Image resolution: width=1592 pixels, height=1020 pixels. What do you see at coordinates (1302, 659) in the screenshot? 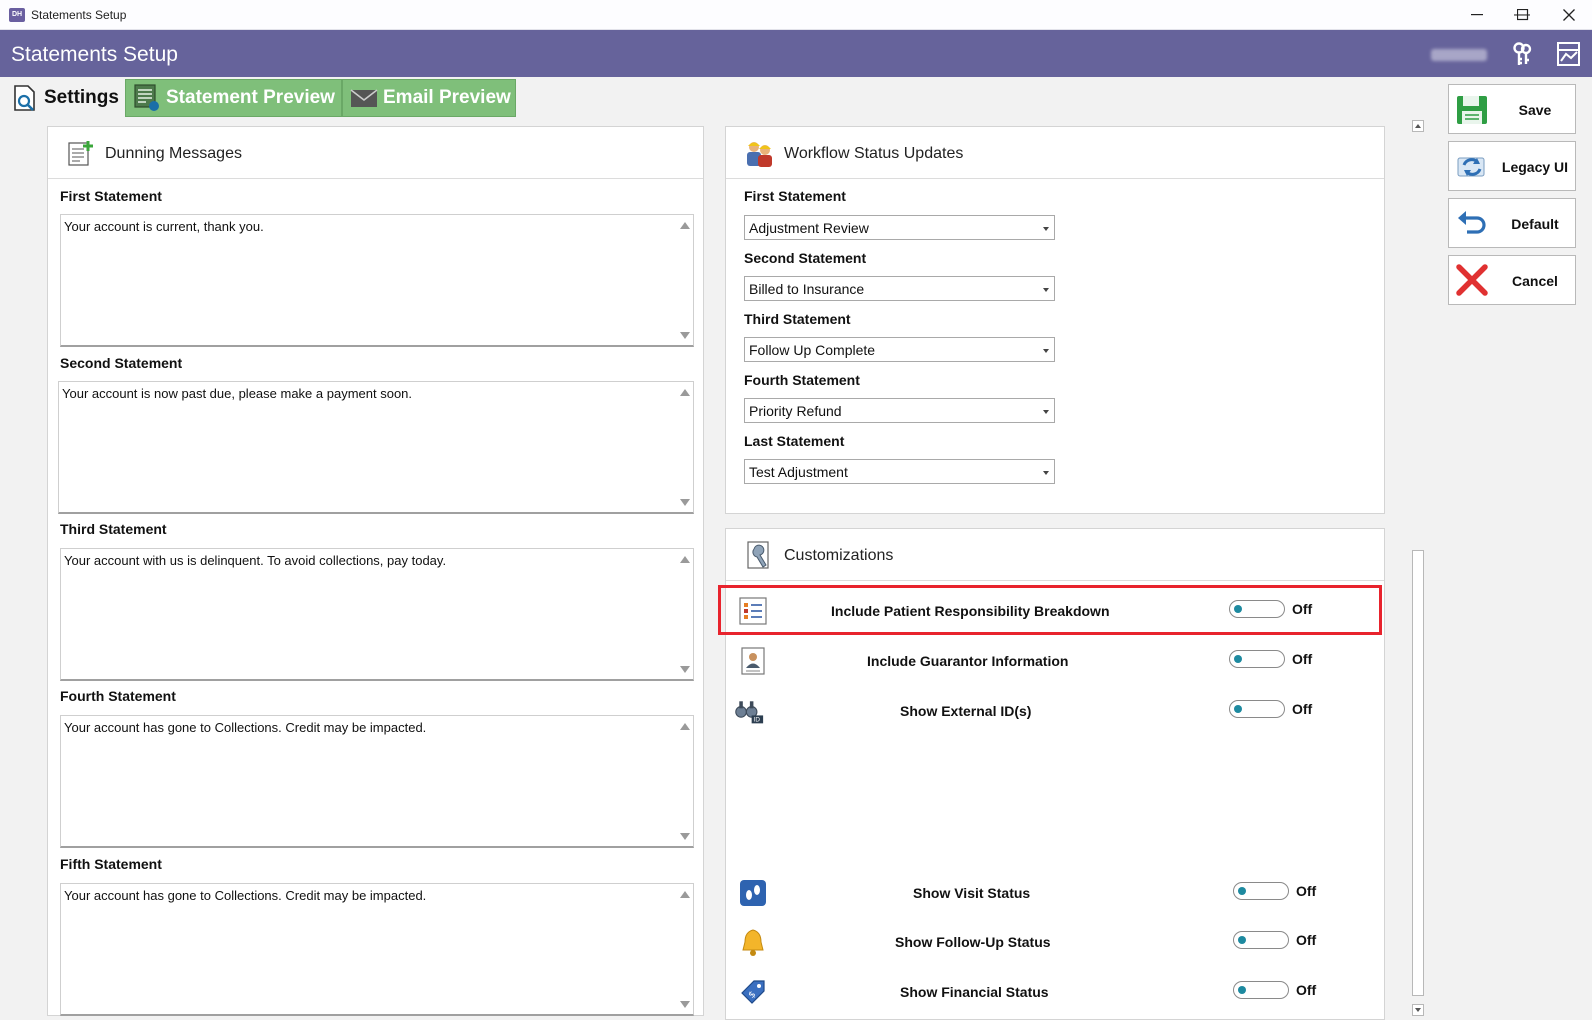
I see `guarantor-state: Off` at bounding box center [1302, 659].